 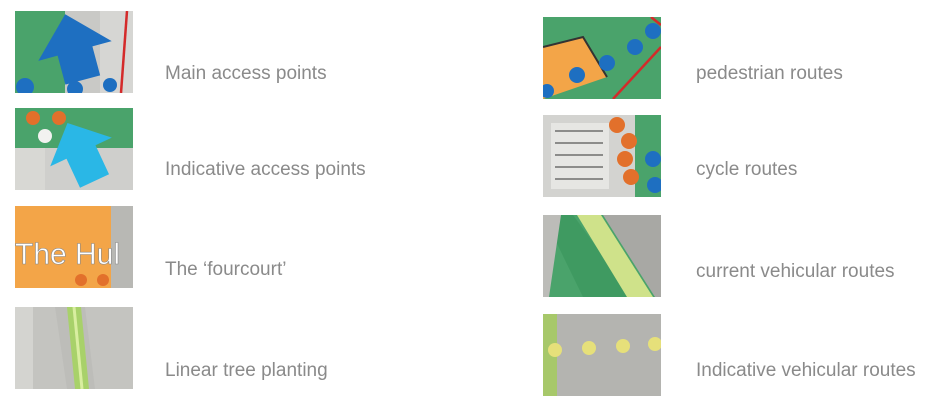 What do you see at coordinates (806, 370) in the screenshot?
I see `legend-label: Indicative vehicular routes` at bounding box center [806, 370].